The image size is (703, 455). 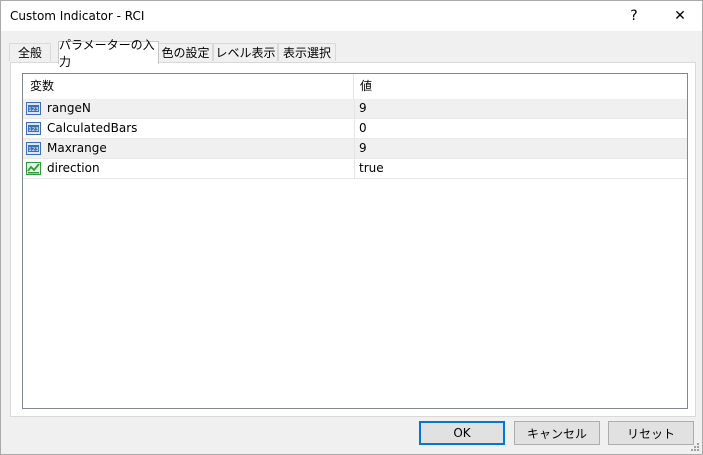 I want to click on parameter-name: Maxrange, so click(x=77, y=148).